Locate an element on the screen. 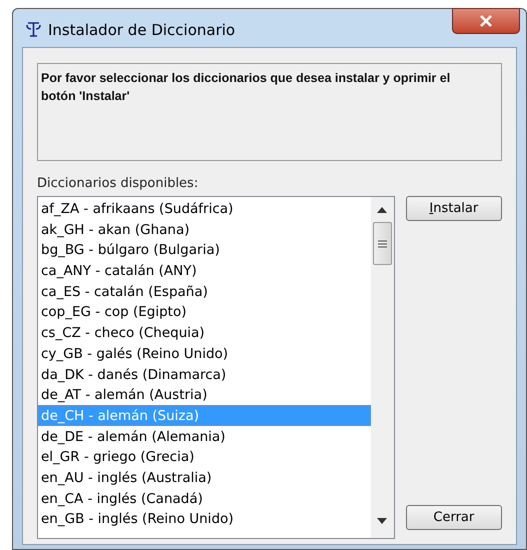 Image resolution: width=527 pixels, height=550 pixels. scroll-down-icon is located at coordinates (381, 521).